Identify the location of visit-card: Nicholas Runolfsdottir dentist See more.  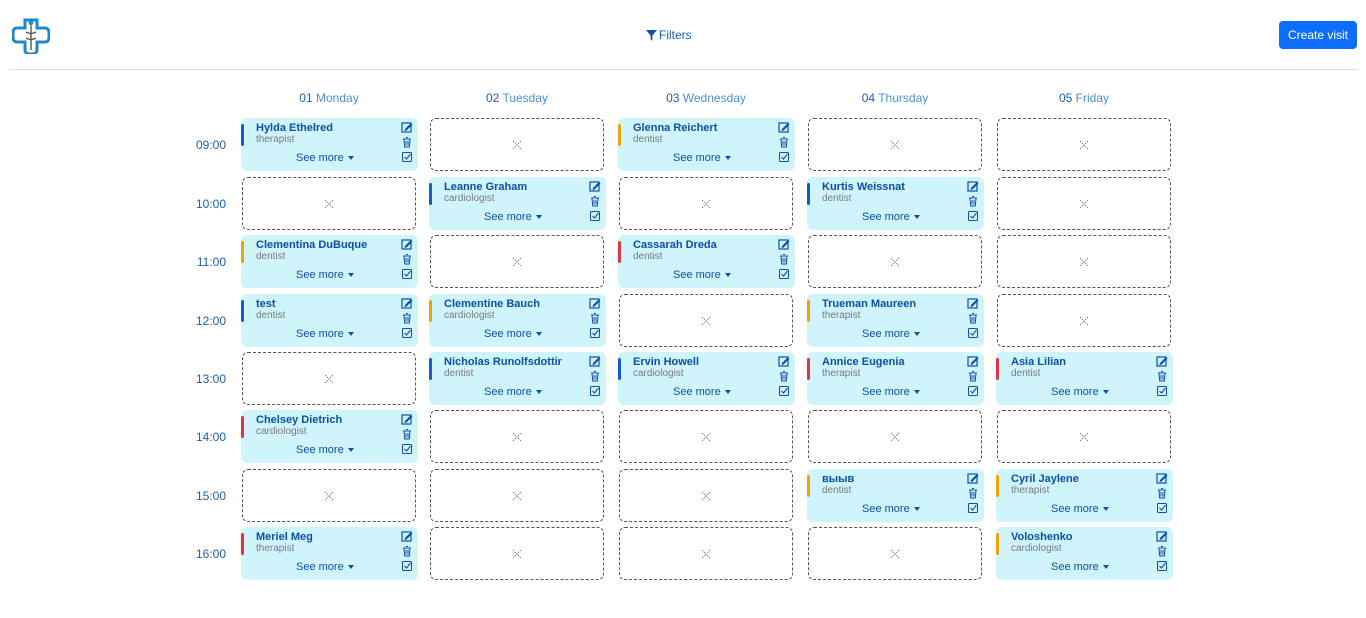
(517, 378).